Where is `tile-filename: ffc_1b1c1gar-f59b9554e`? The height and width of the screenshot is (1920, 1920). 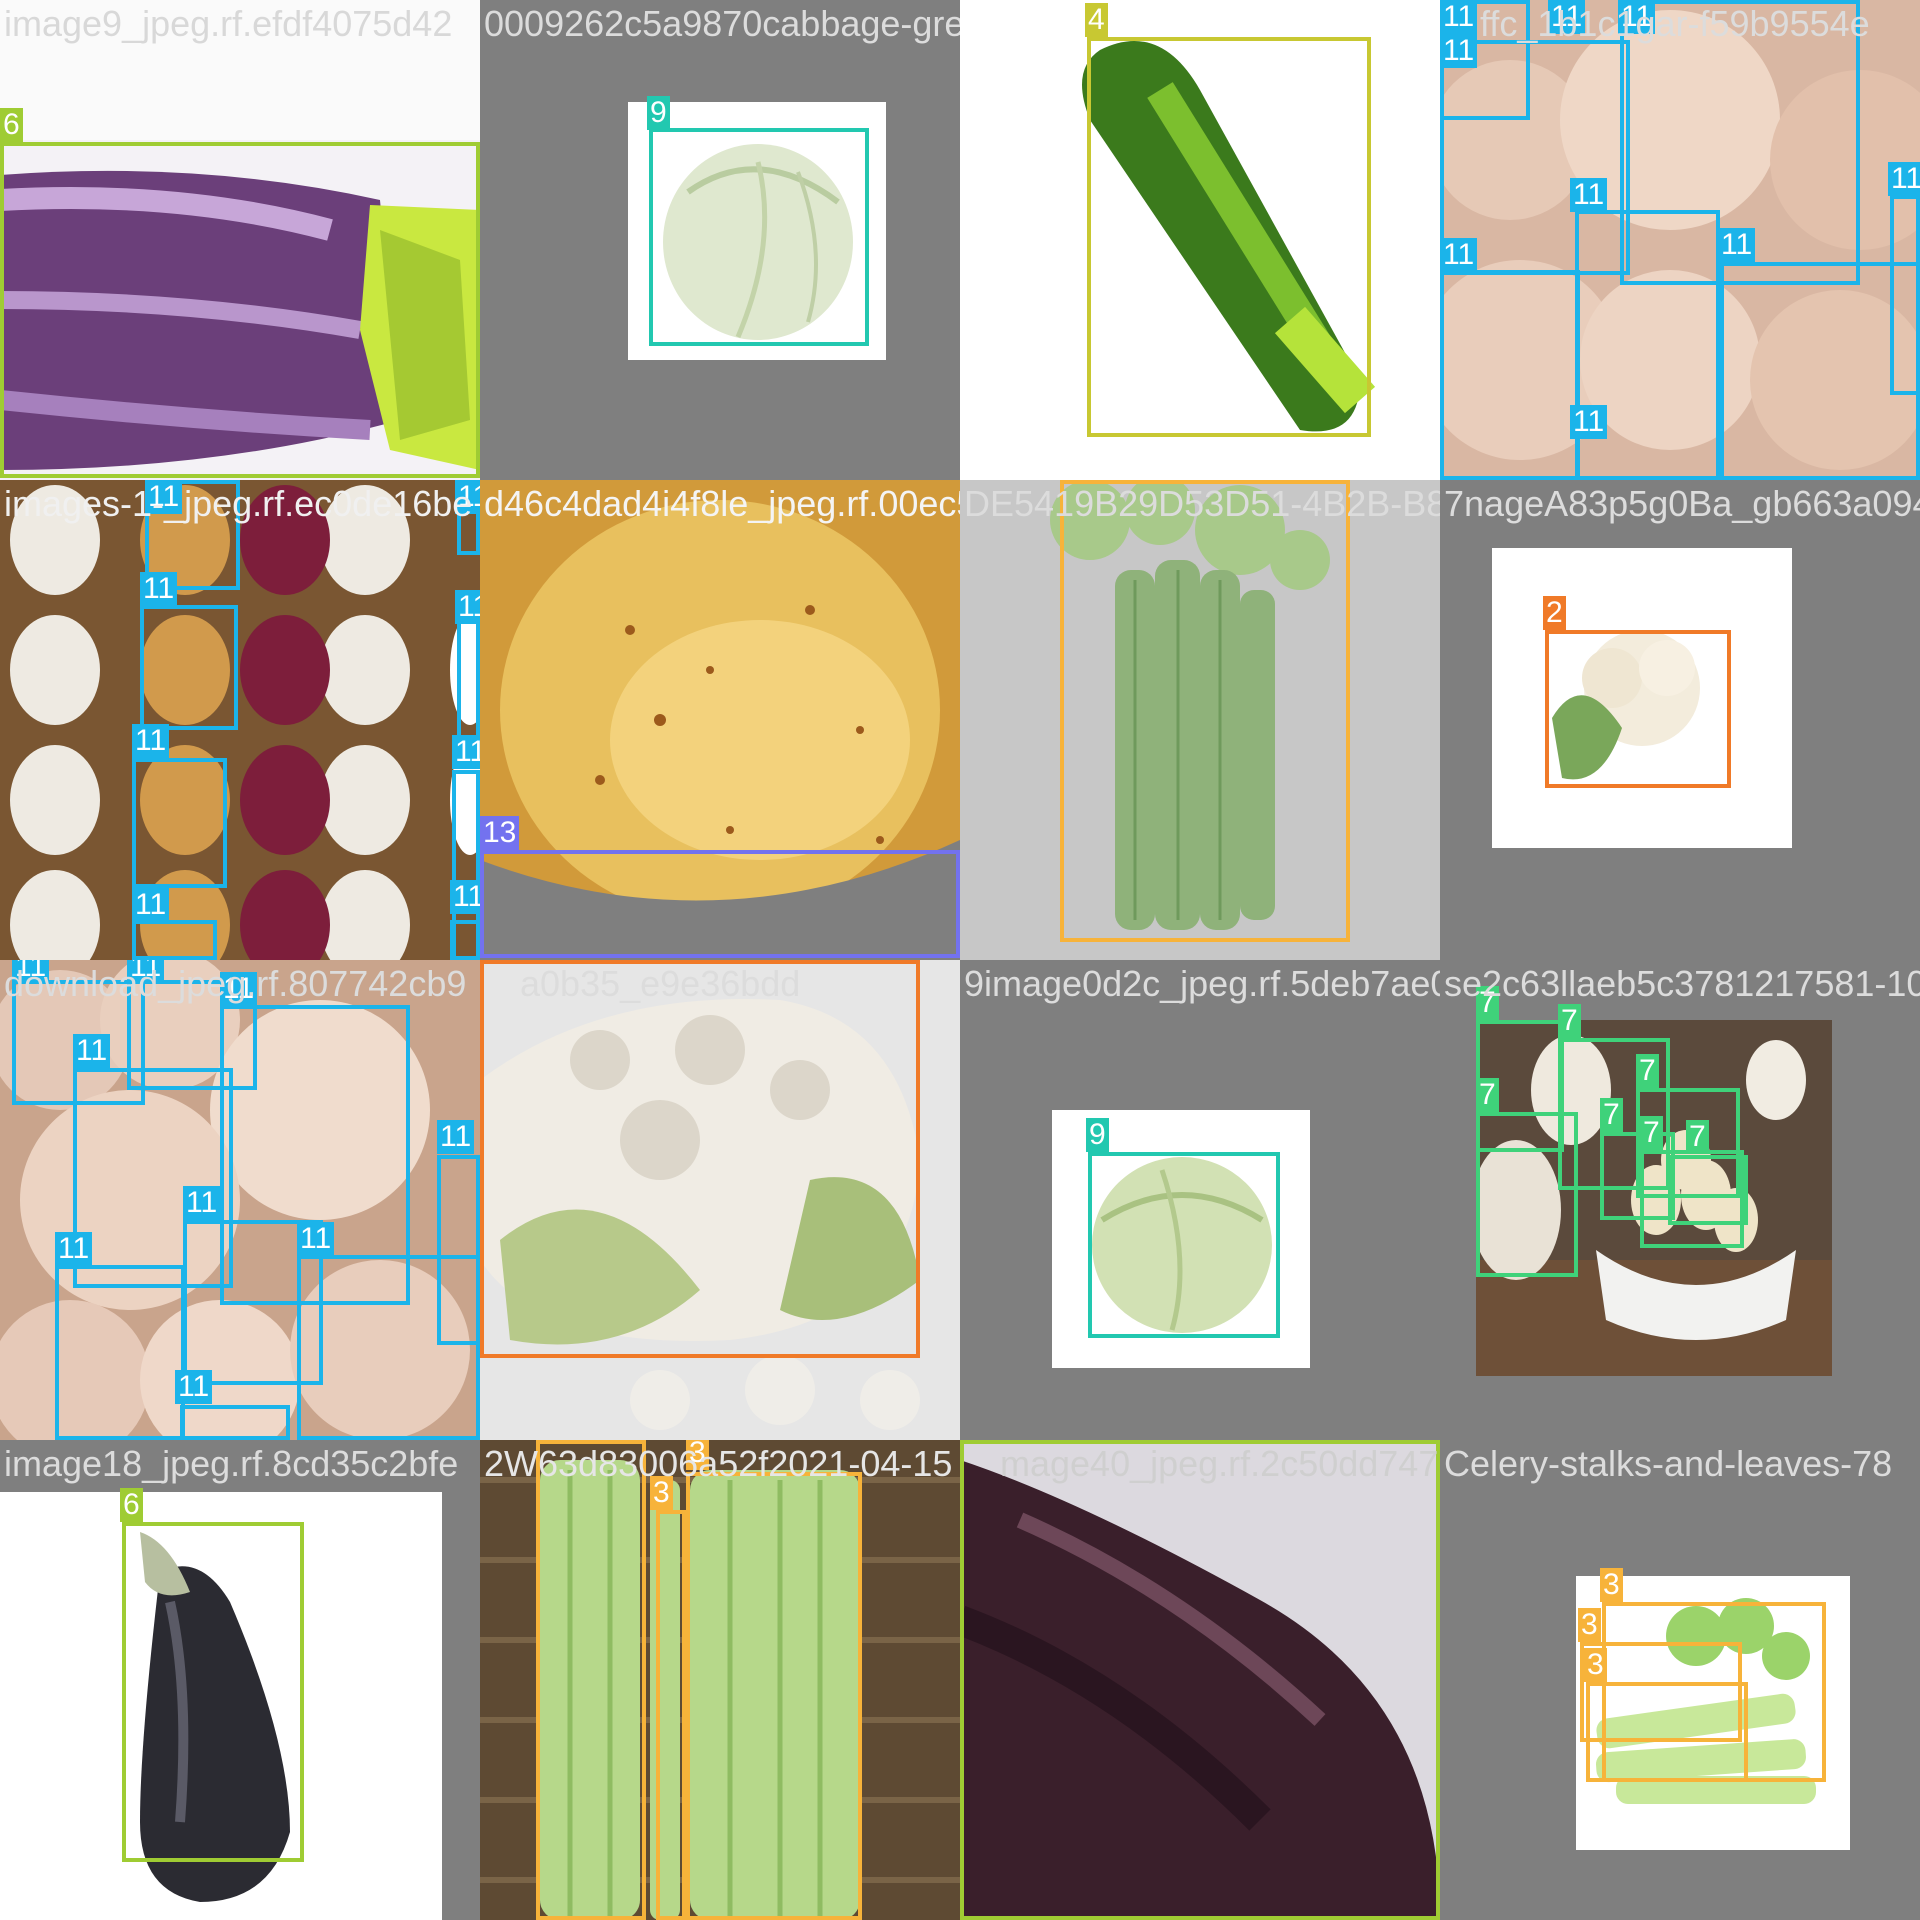
tile-filename: ffc_1b1c1gar-f59b9554e is located at coordinates (1675, 23).